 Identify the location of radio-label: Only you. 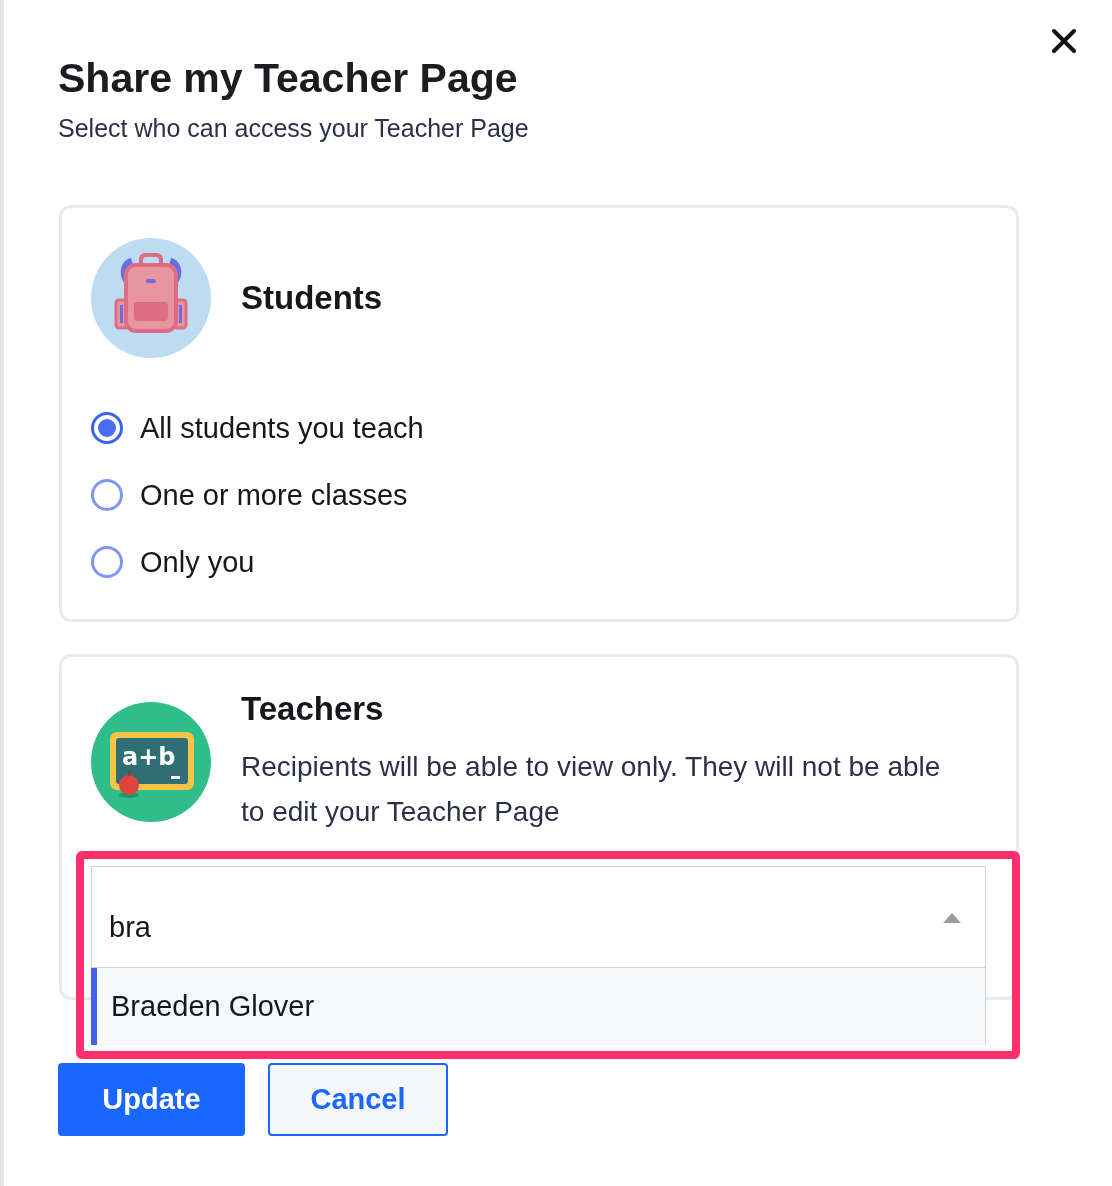
(197, 561).